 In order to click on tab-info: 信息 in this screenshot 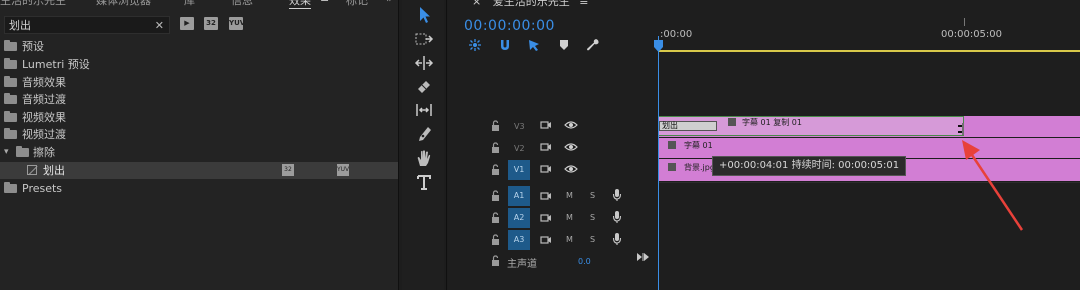, I will do `click(242, 4)`.